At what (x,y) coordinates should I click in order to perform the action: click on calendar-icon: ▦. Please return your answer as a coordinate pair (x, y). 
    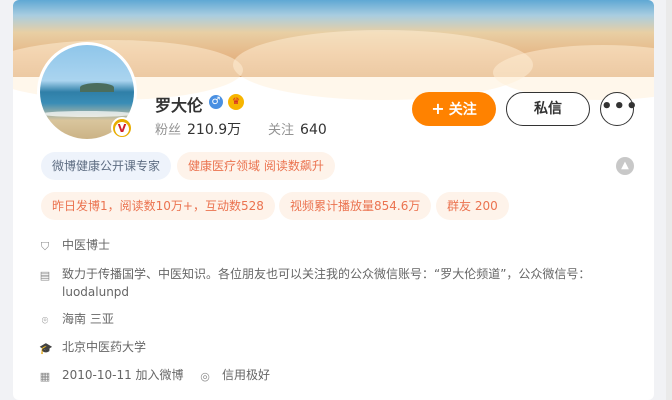
    Looking at the image, I should click on (45, 376).